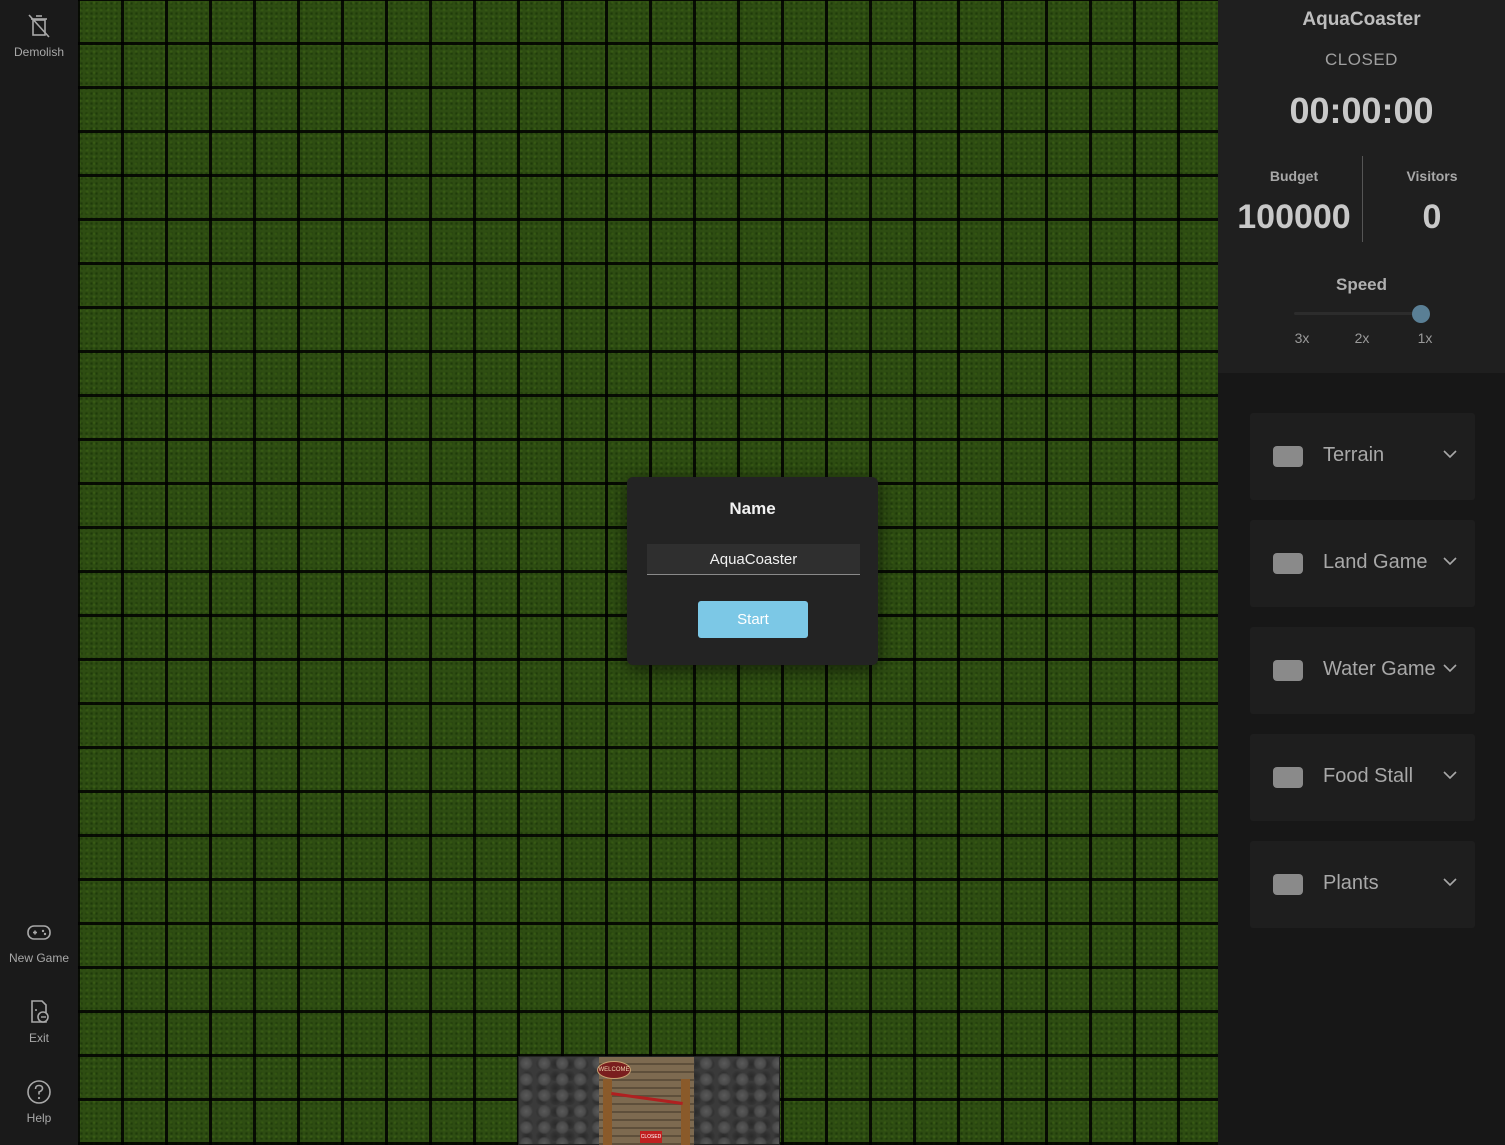 The image size is (1505, 1145). Describe the element at coordinates (1379, 669) in the screenshot. I see `category-label: Water Game` at that location.